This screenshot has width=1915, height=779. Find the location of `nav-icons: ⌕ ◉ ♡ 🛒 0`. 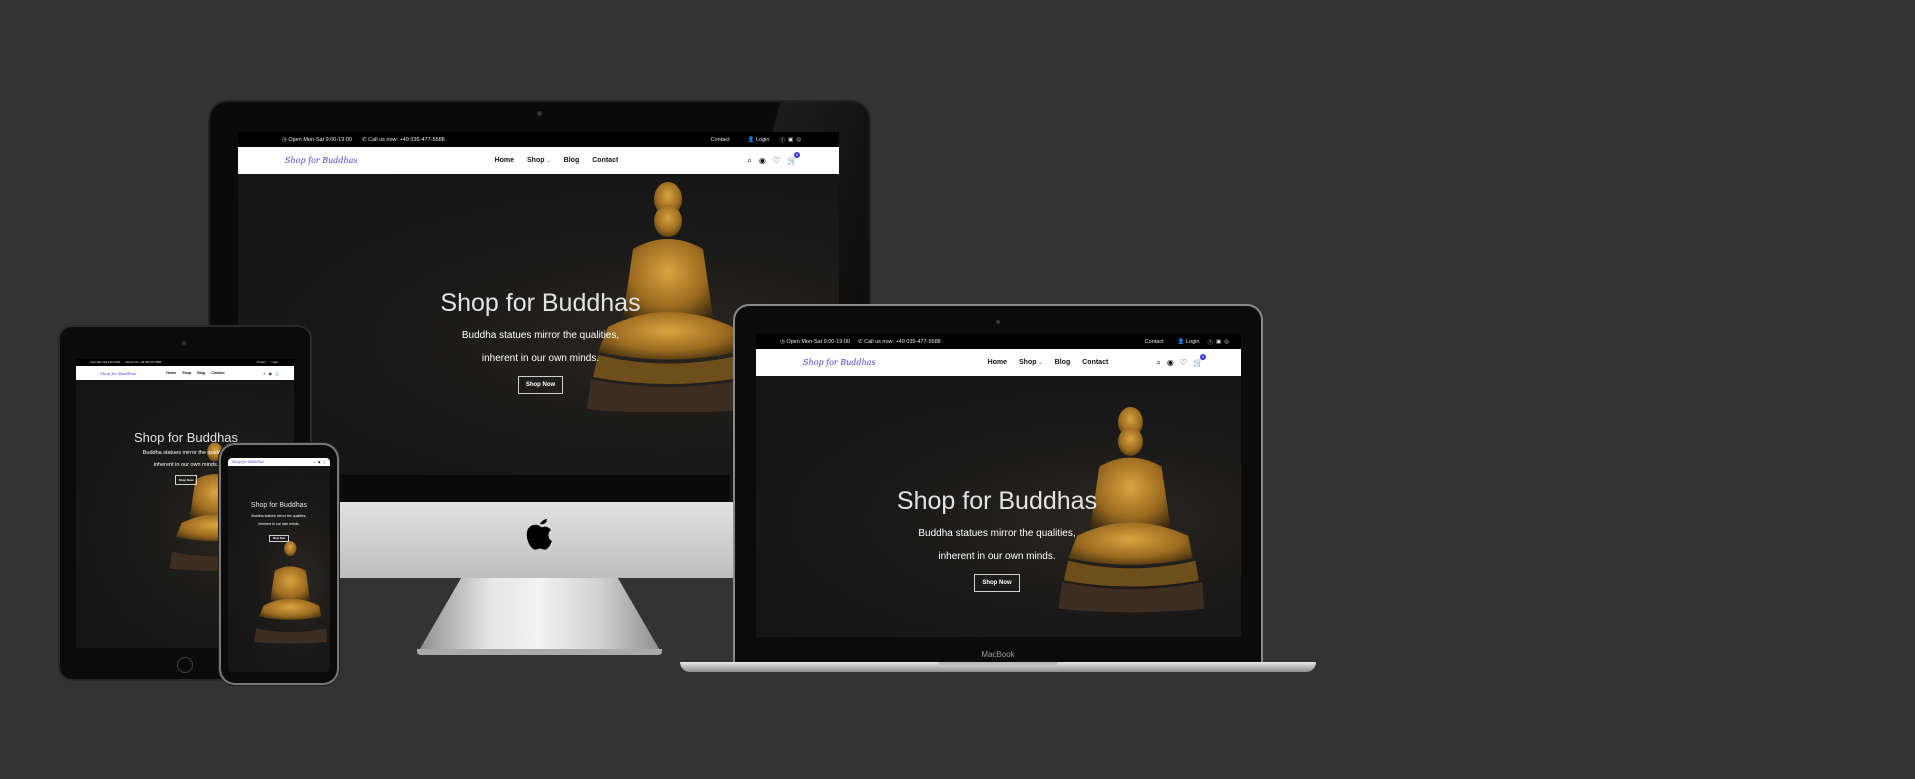

nav-icons: ⌕ ◉ ♡ 🛒 0 is located at coordinates (774, 159).